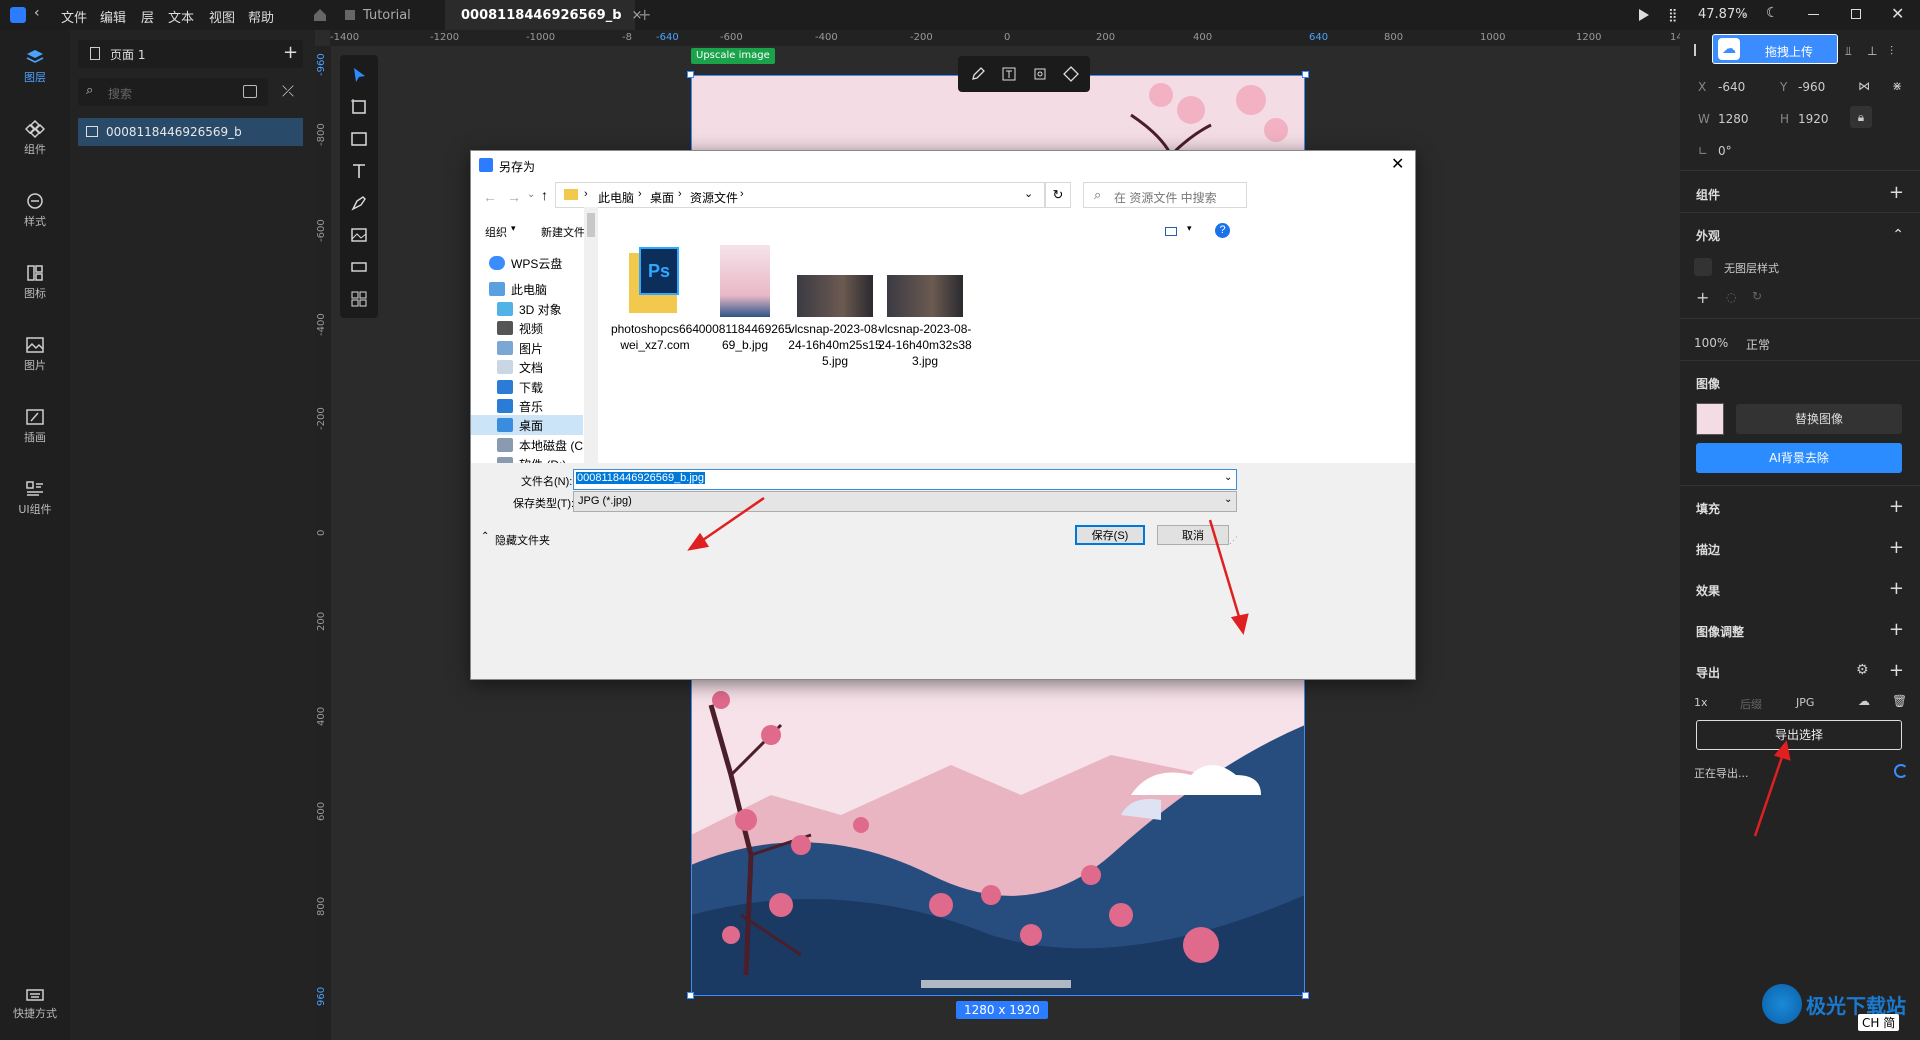 This screenshot has width=1920, height=1040. Describe the element at coordinates (1896, 193) in the screenshot. I see `add-component-icon: +` at that location.